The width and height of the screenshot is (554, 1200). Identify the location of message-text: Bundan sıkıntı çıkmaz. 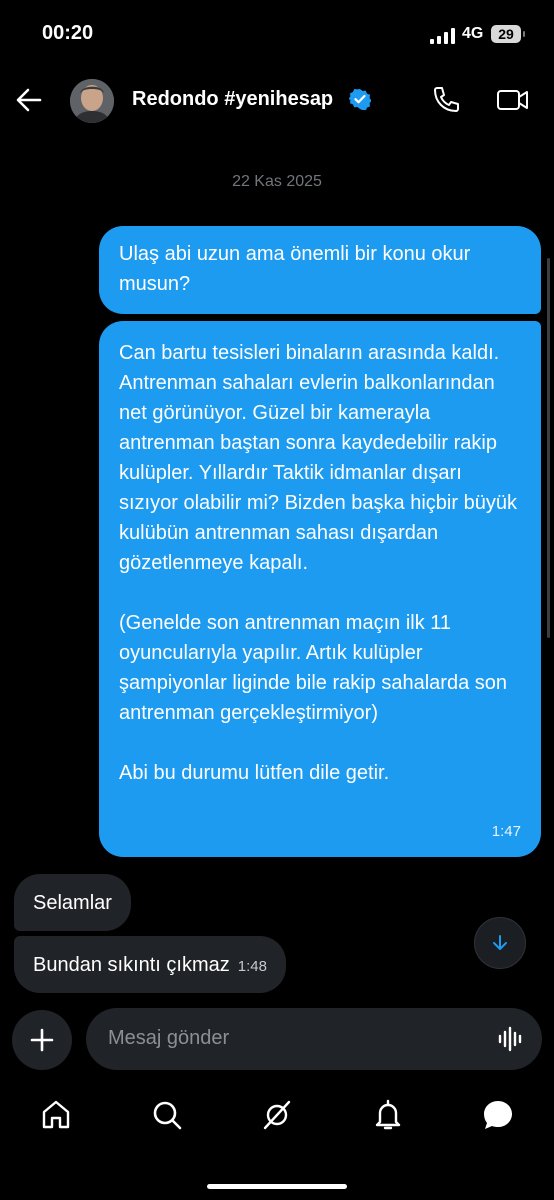
(131, 965).